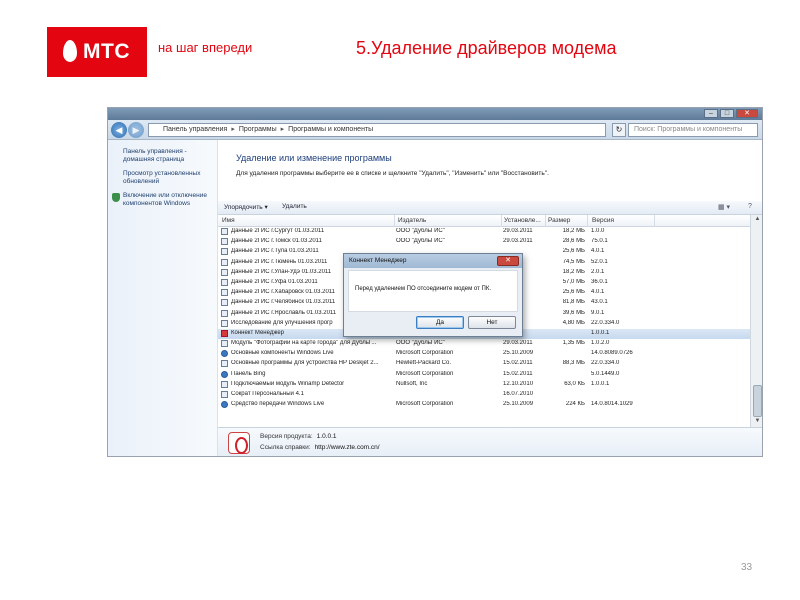  Describe the element at coordinates (412, 220) in the screenshot. I see `column-publisher: Издатель` at that location.